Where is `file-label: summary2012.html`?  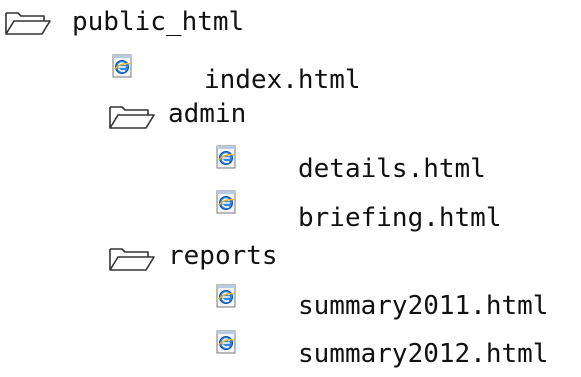
file-label: summary2012.html is located at coordinates (423, 354).